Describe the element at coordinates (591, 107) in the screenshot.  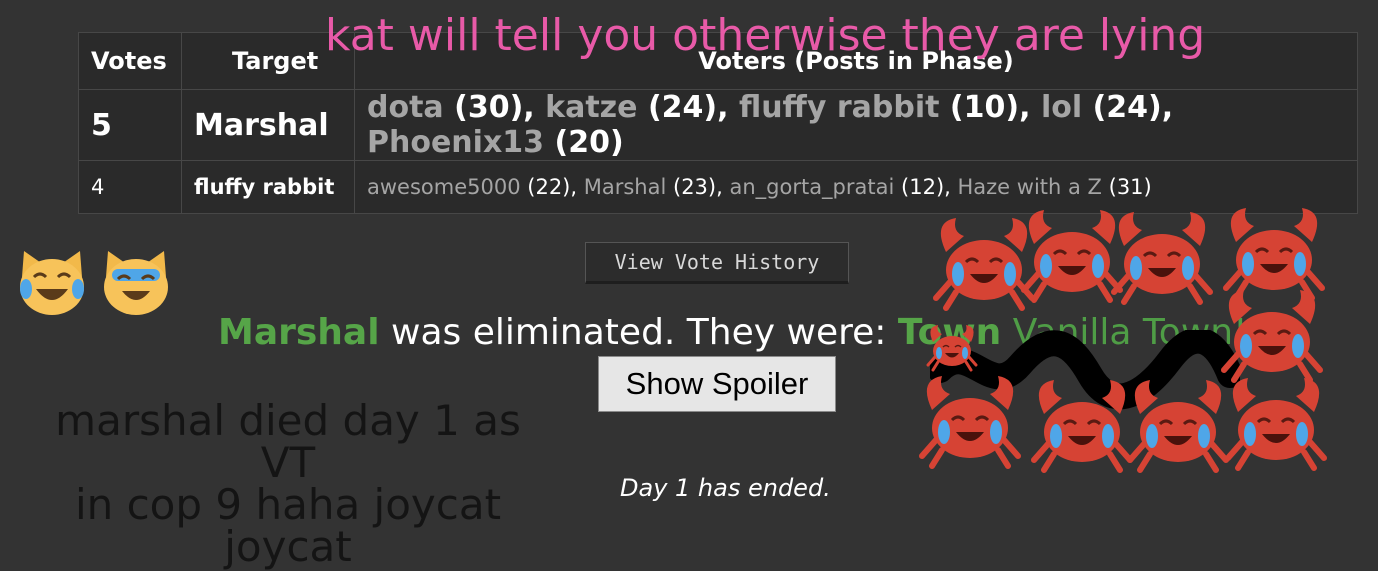
I see `voter-name: katze` at that location.